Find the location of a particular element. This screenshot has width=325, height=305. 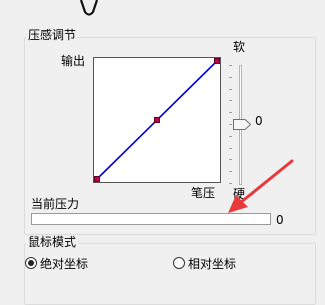

mouse-mode-group-title: 鼠标模式 is located at coordinates (52, 242).